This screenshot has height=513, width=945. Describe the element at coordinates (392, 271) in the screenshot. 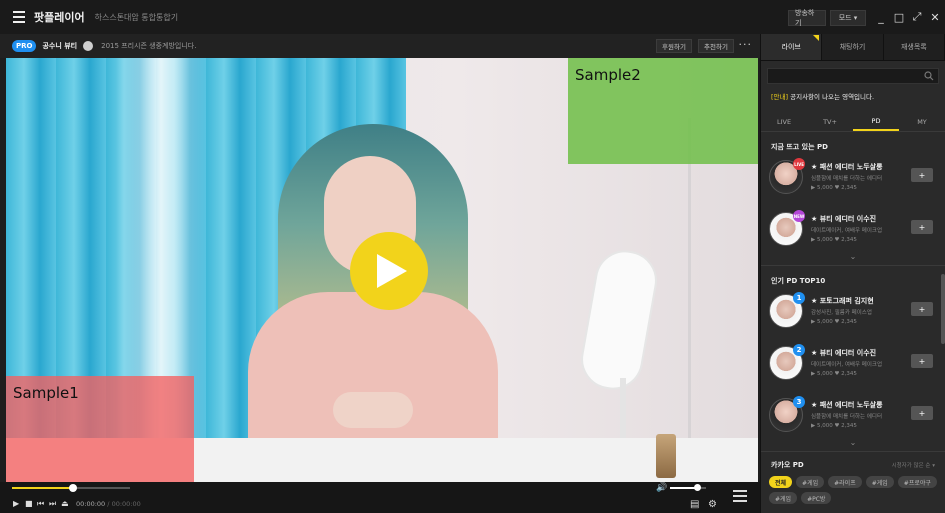

I see `play-icon` at that location.